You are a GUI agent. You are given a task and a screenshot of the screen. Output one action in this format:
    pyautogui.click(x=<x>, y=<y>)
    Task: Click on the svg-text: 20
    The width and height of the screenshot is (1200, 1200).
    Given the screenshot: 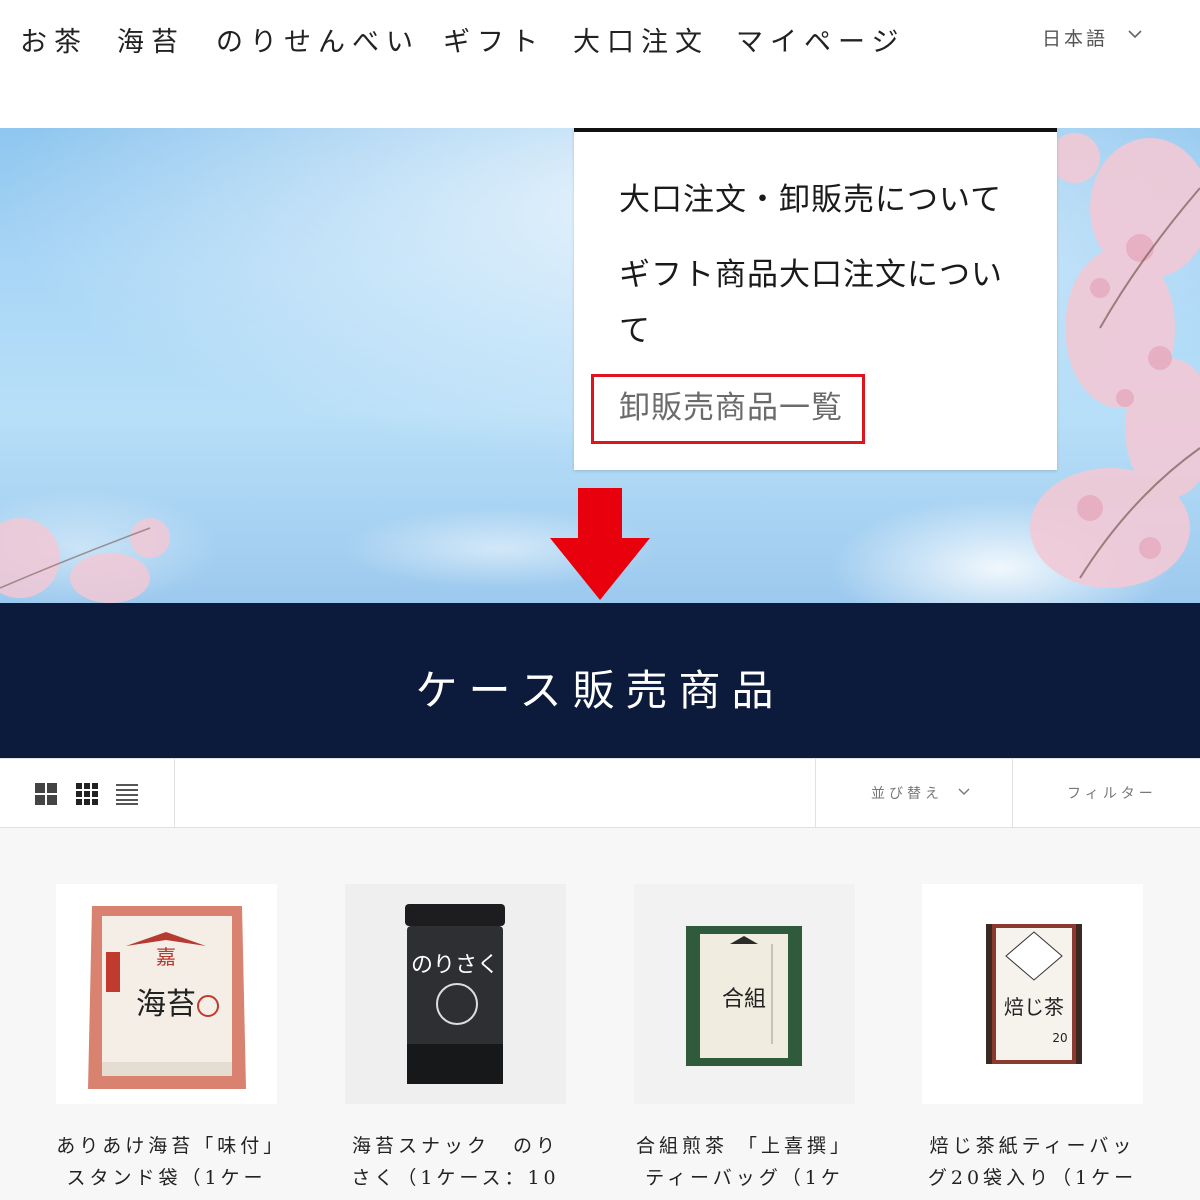 What is the action you would take?
    pyautogui.click(x=1059, y=1038)
    